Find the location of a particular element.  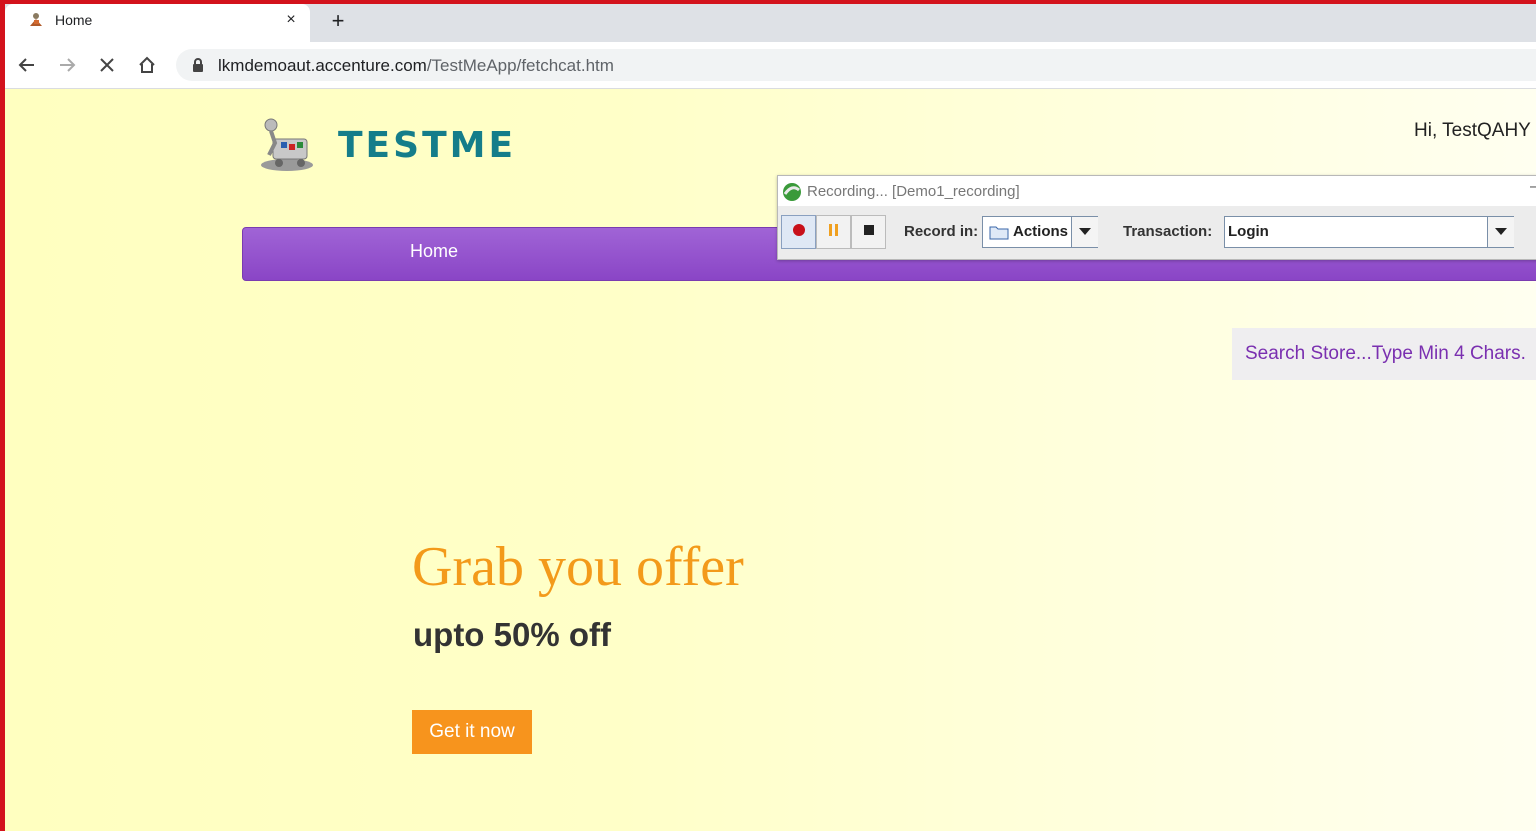

tab-strip: Home × + is located at coordinates (768, 23).